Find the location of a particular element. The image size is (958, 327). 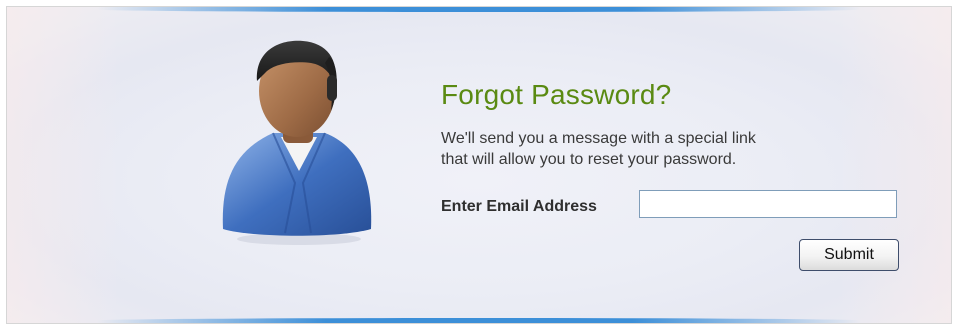

user-avatar-icon is located at coordinates (297, 142).